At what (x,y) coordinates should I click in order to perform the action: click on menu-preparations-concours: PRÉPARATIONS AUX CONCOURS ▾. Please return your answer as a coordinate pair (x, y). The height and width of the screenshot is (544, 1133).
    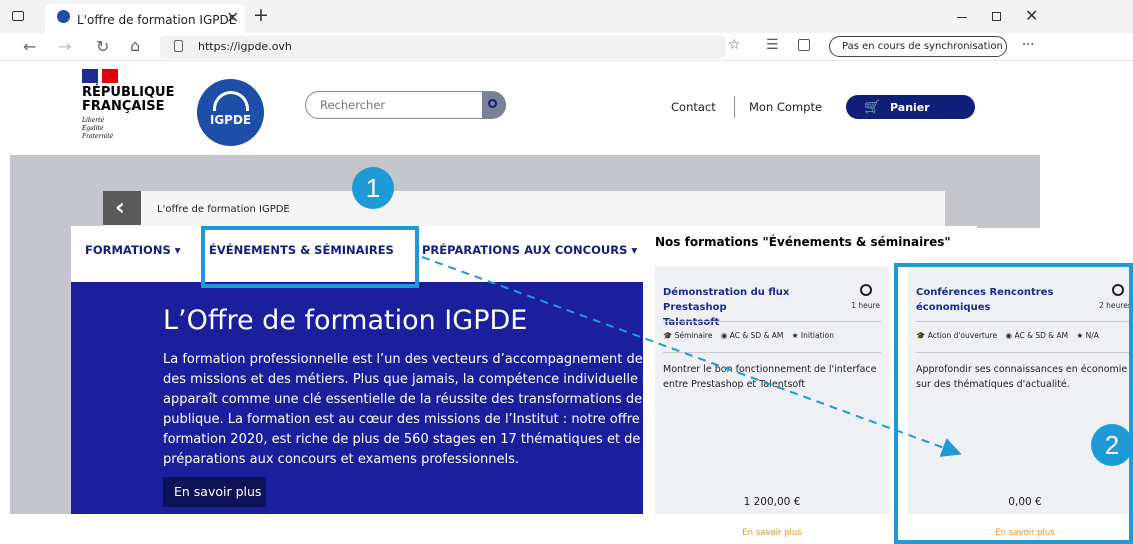
    Looking at the image, I should click on (533, 250).